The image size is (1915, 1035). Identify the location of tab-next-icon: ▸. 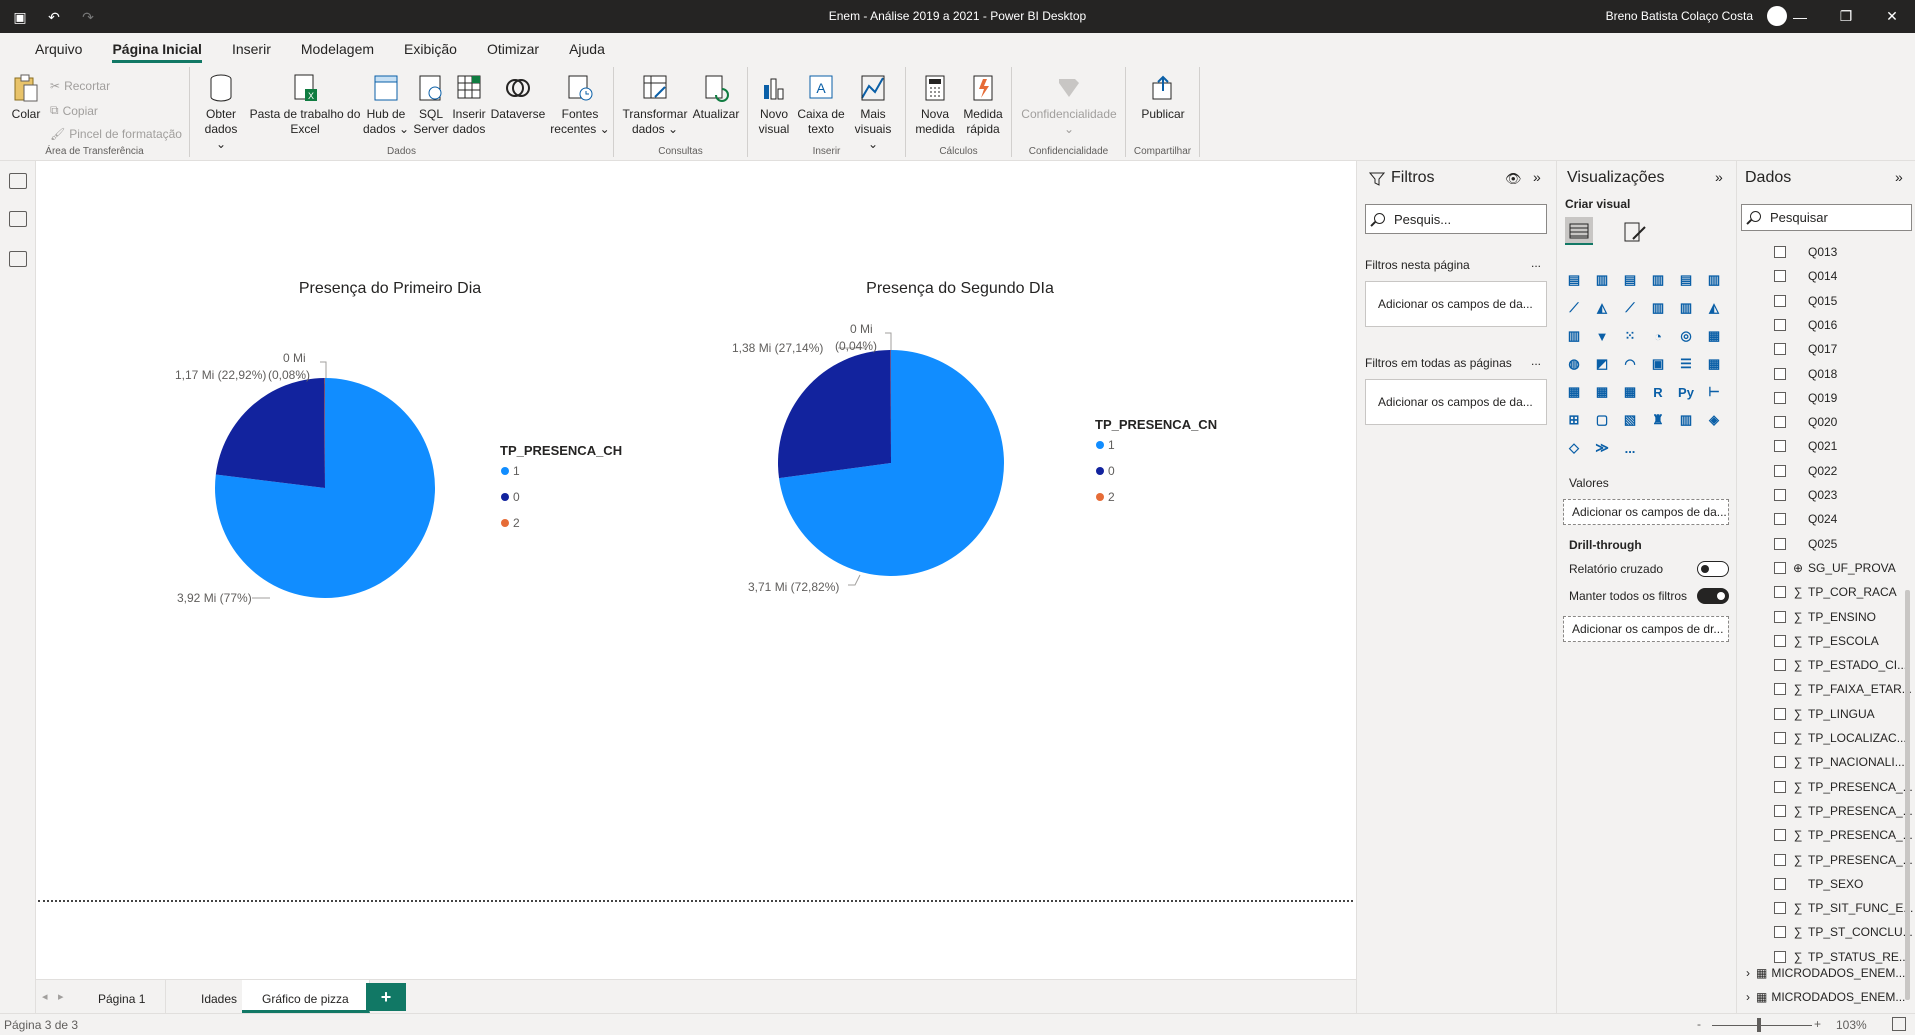
(61, 996).